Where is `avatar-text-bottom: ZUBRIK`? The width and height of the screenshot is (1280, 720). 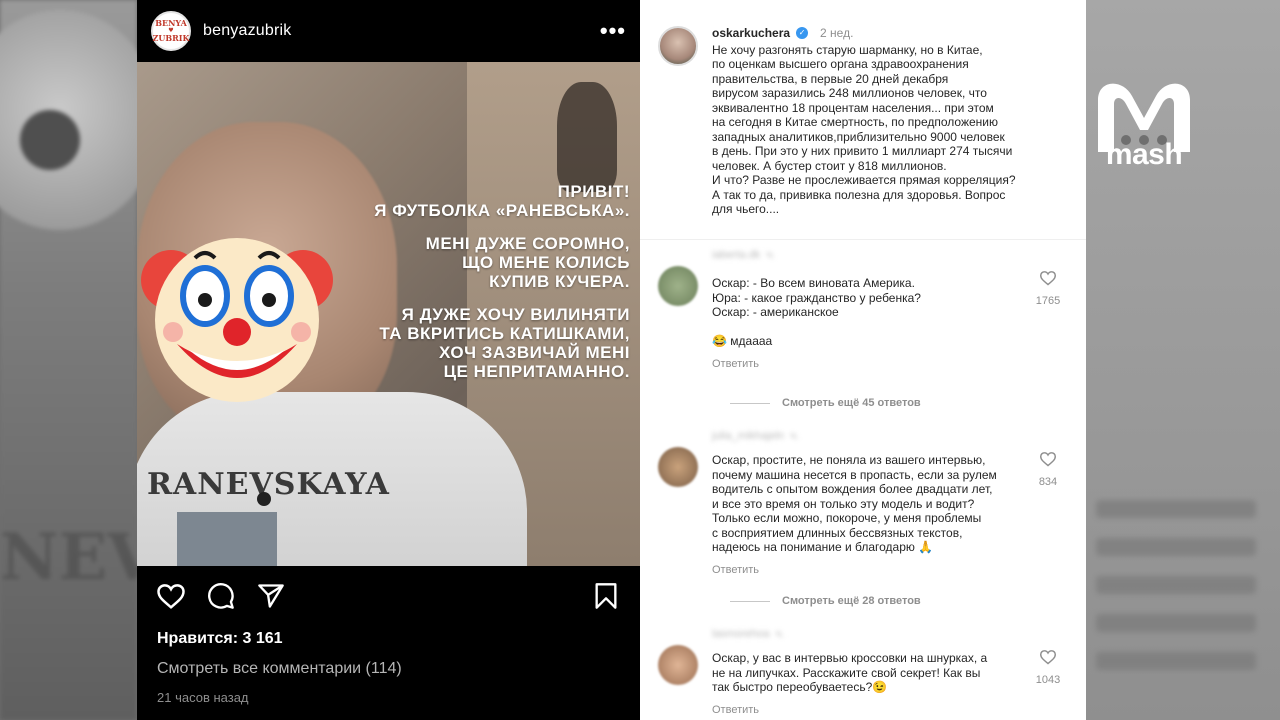 avatar-text-bottom: ZUBRIK is located at coordinates (171, 38).